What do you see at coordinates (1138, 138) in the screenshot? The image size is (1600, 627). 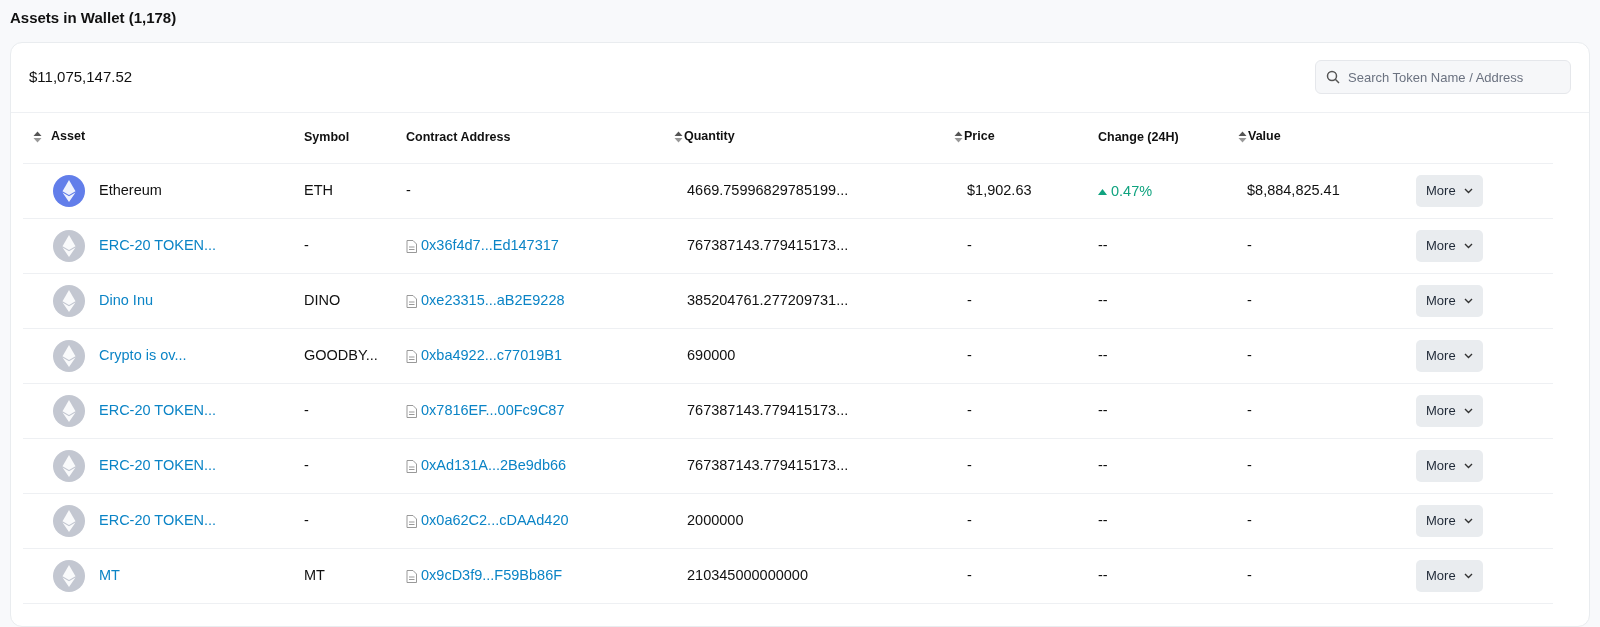 I see `column-header: Change (24H)` at bounding box center [1138, 138].